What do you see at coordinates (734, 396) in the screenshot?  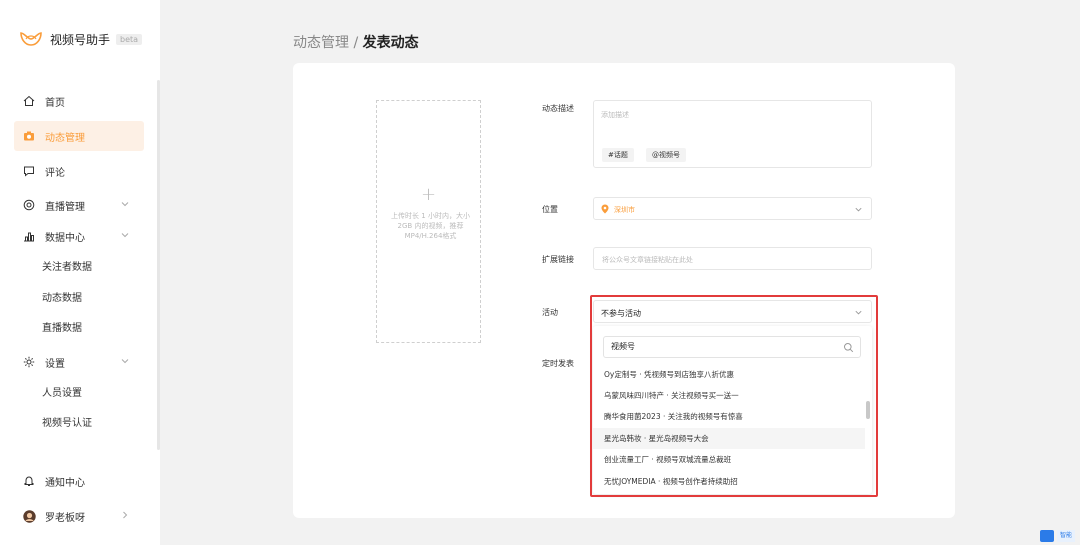 I see `highlight-box` at bounding box center [734, 396].